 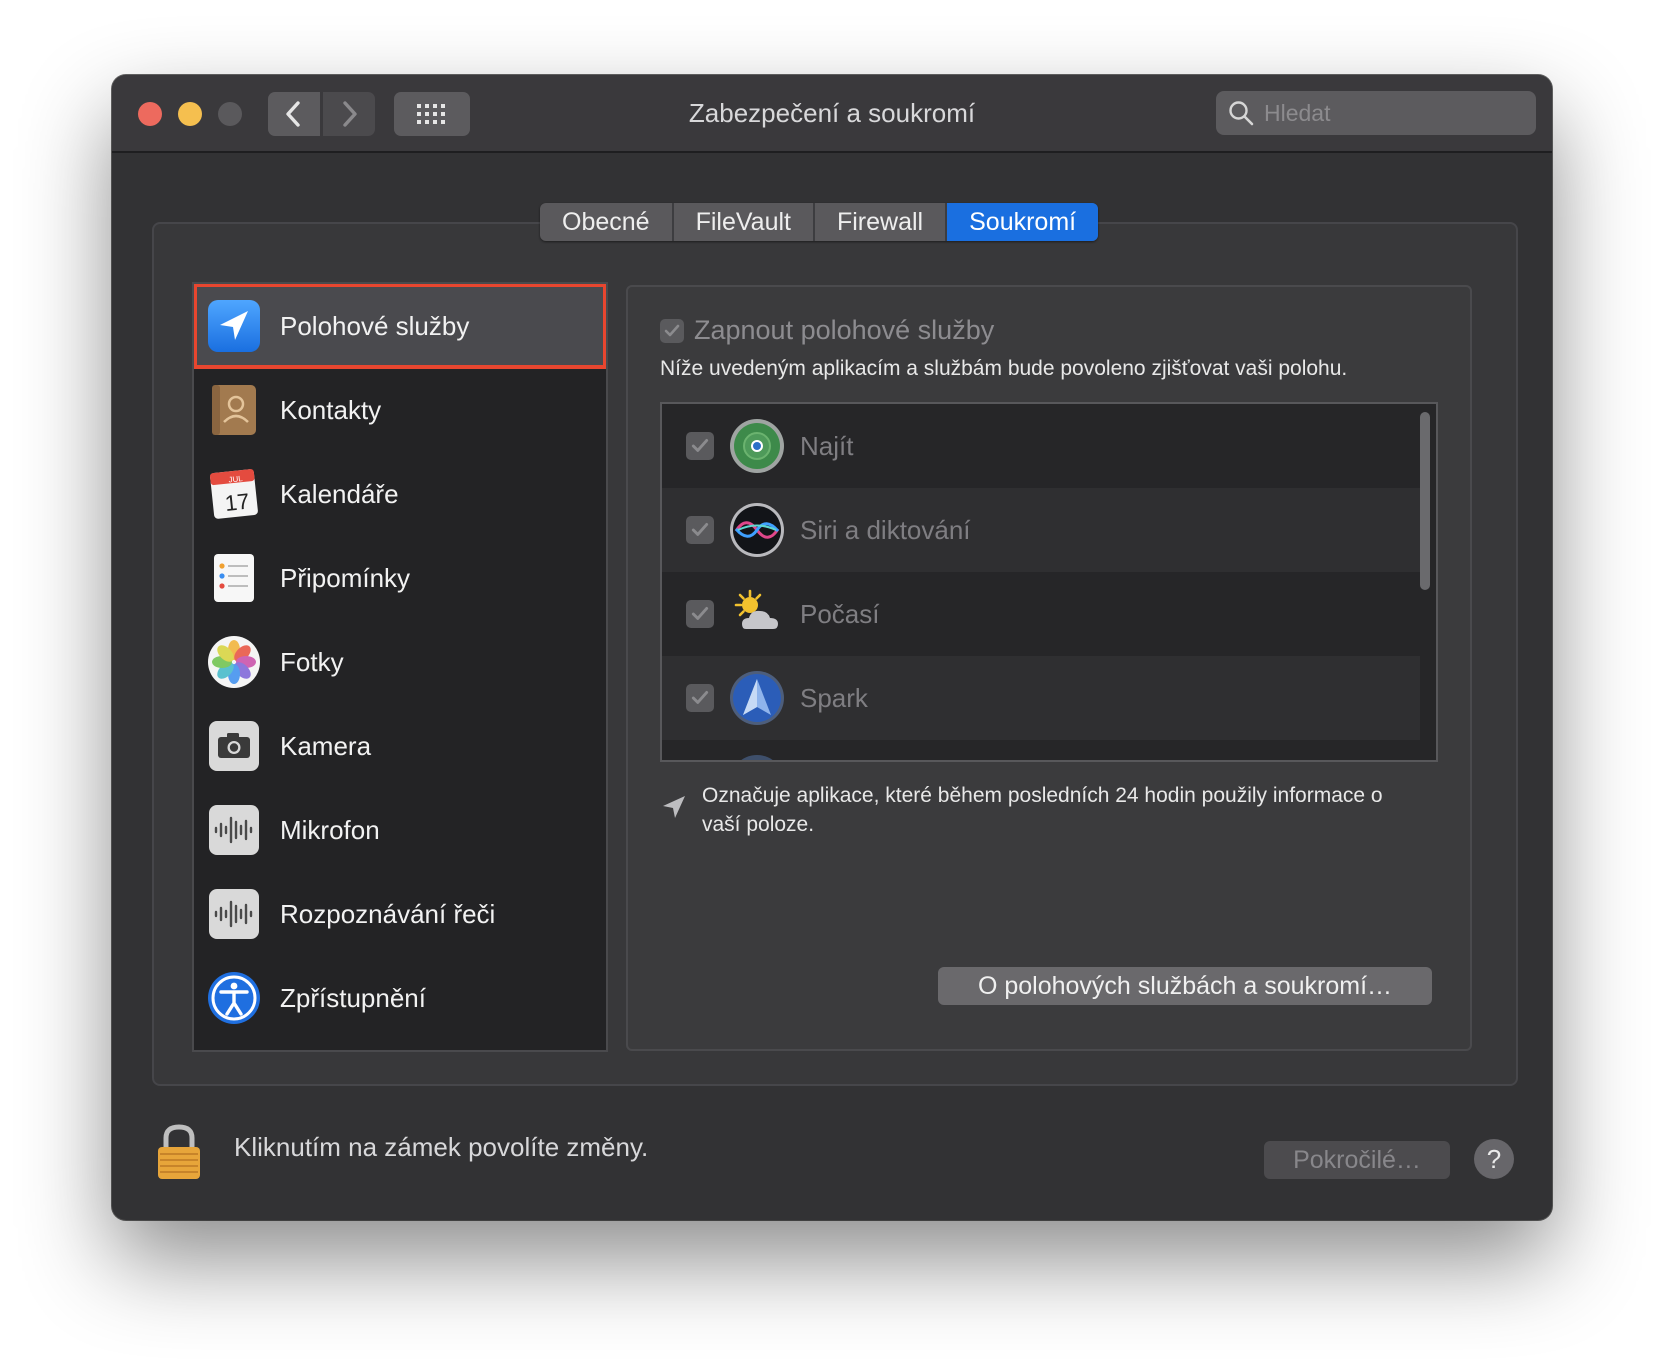 I want to click on scrollbar-thumb, so click(x=1425, y=501).